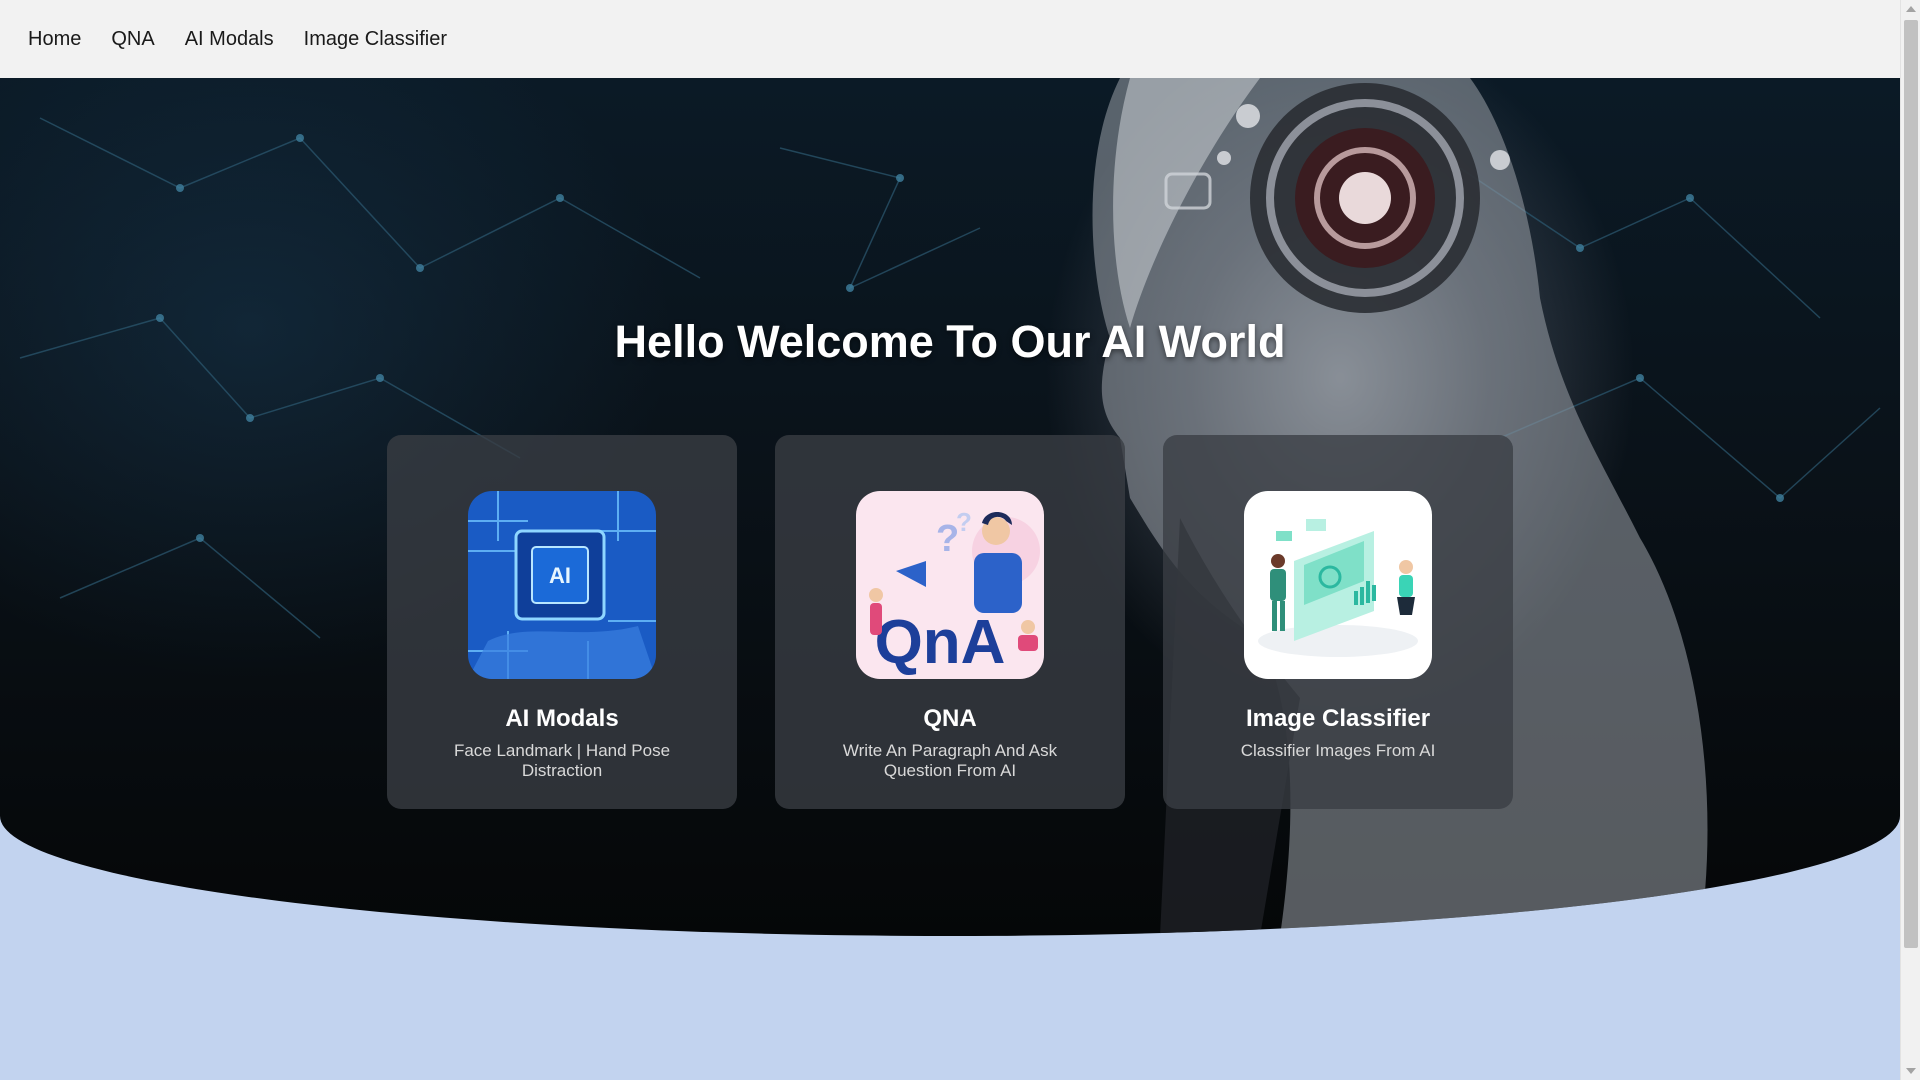  Describe the element at coordinates (562, 718) in the screenshot. I see `card-title: AI Modals` at that location.